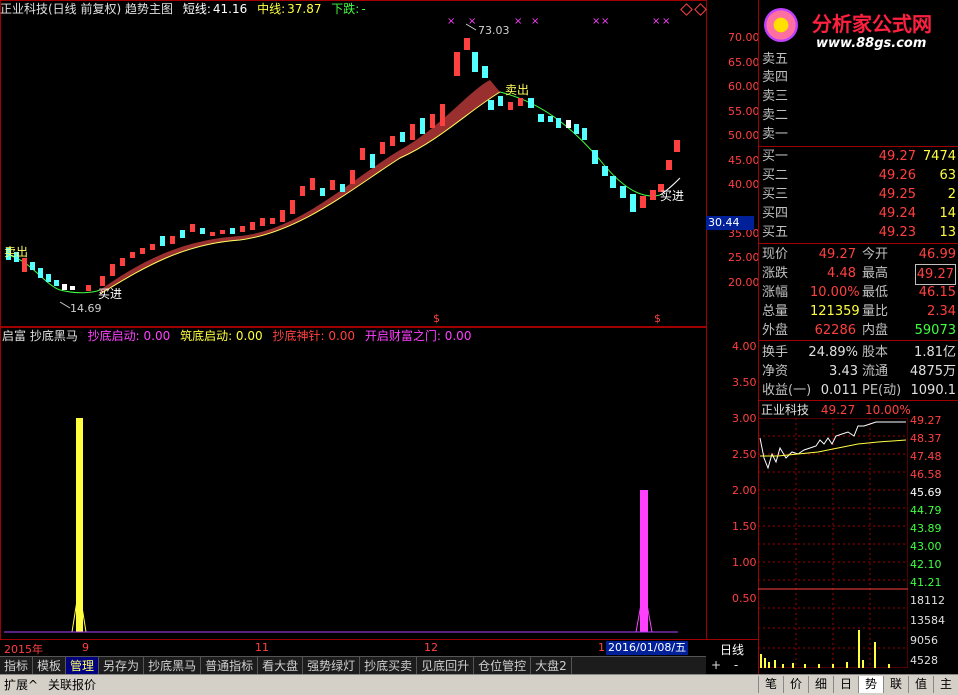 The image size is (958, 695). I want to click on mini-vol-tick: 9056, so click(924, 640).